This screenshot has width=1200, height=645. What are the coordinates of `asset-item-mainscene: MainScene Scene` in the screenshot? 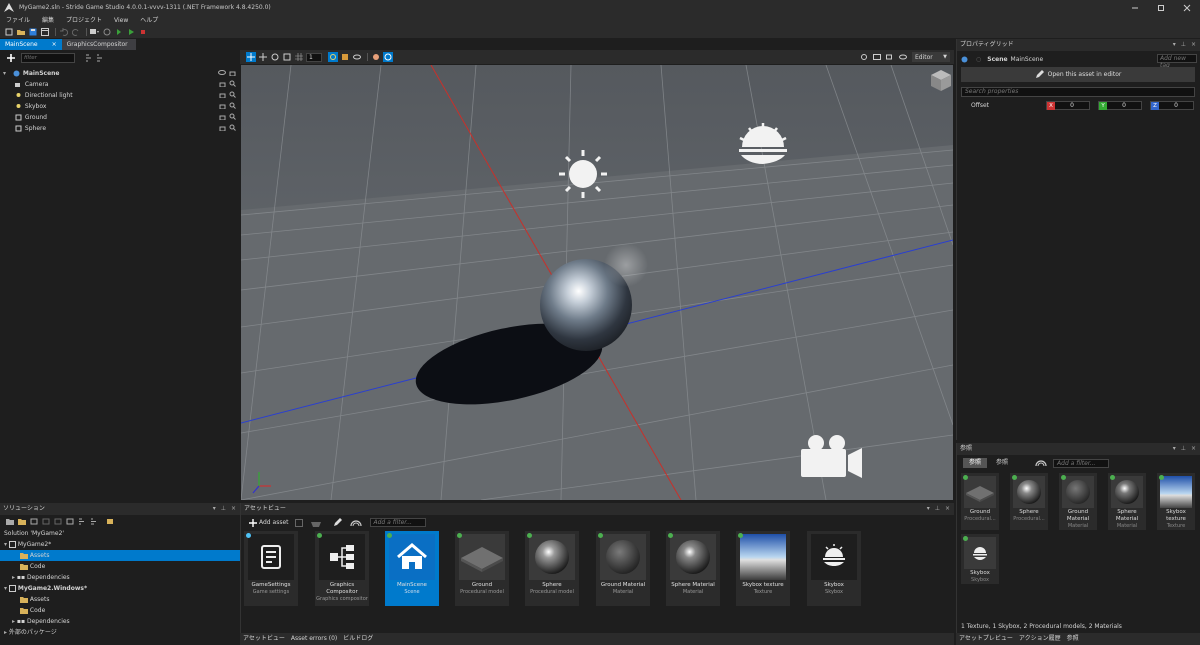 It's located at (412, 568).